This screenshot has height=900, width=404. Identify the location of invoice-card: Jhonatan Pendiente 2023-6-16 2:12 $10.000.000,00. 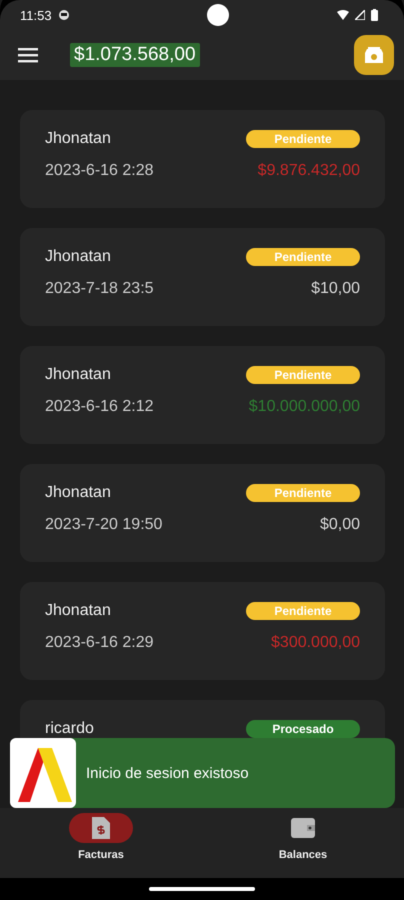
(202, 395).